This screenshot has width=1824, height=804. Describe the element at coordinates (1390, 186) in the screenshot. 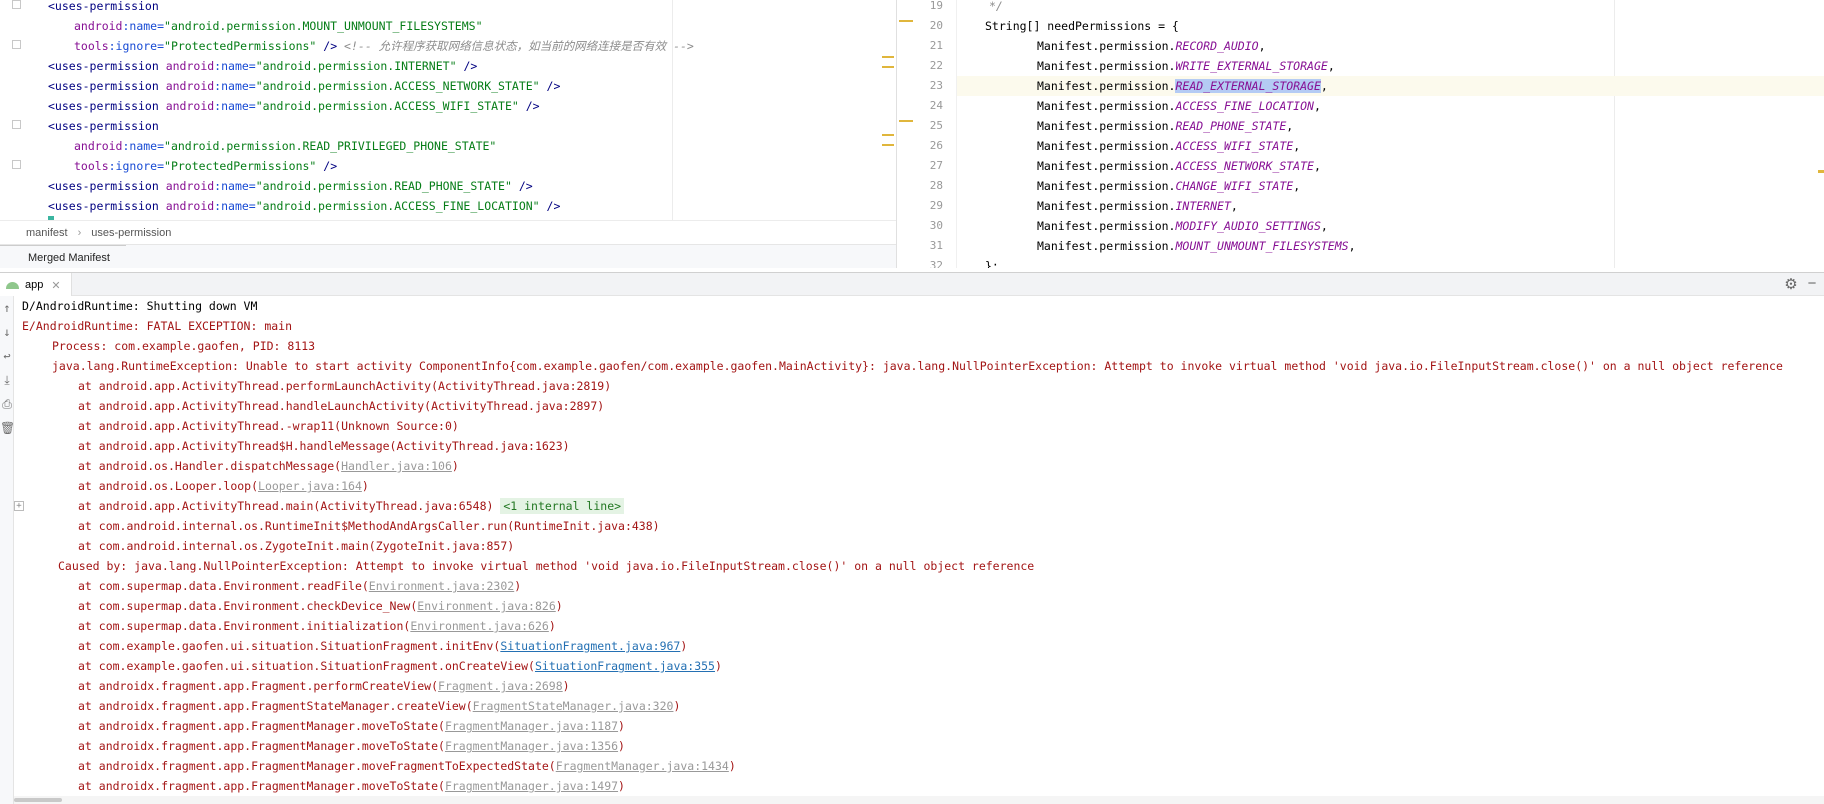

I see `java-code-line: Manifest.permission.CHANGE_WIFI_STATE,` at that location.